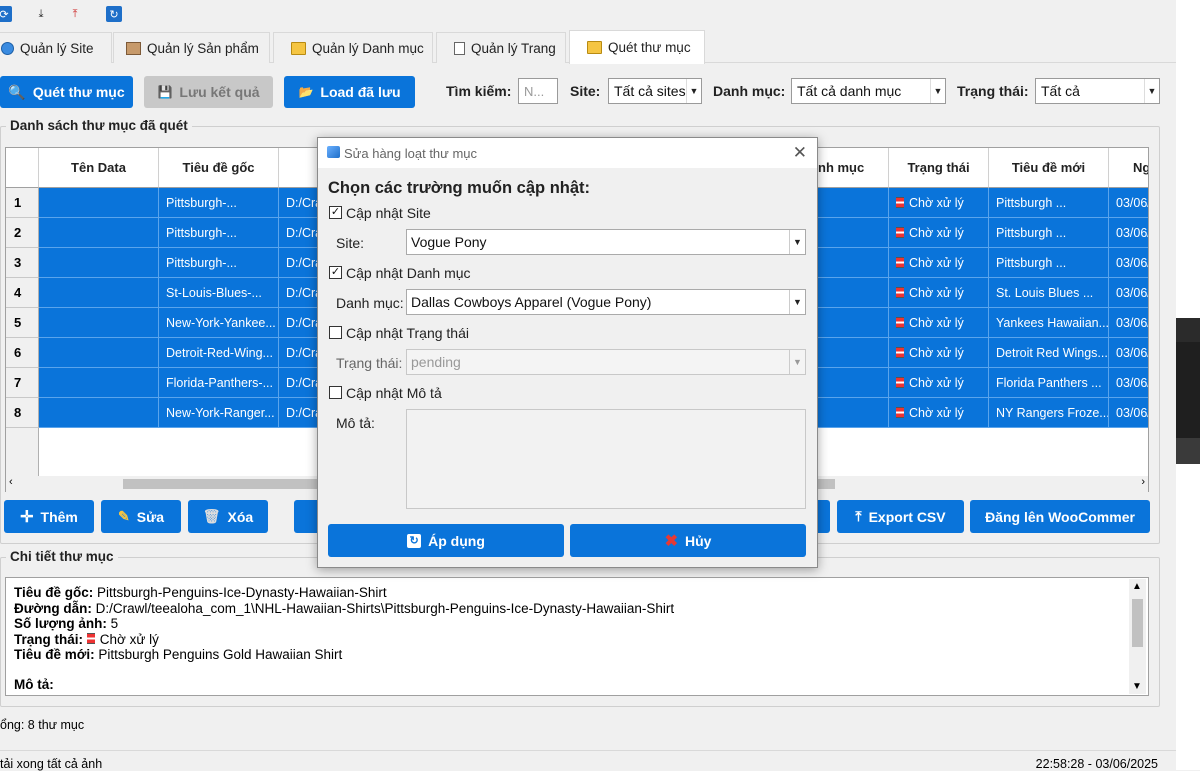 The height and width of the screenshot is (771, 1200). What do you see at coordinates (208, 92) in the screenshot?
I see `save-results-button: 💾 Lưu kết quả` at bounding box center [208, 92].